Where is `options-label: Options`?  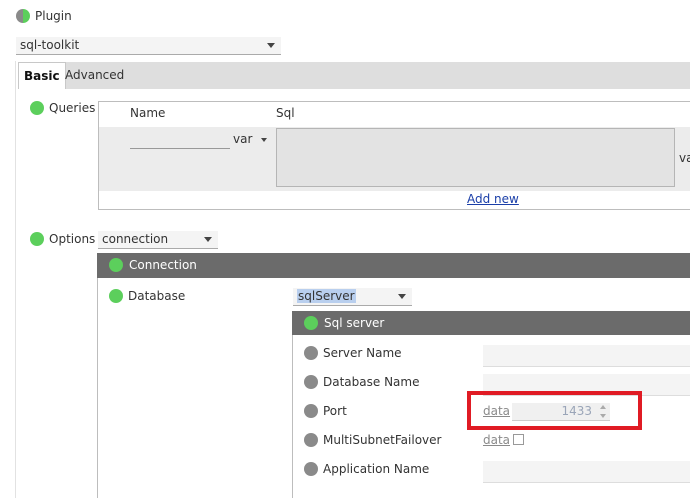
options-label: Options is located at coordinates (72, 239).